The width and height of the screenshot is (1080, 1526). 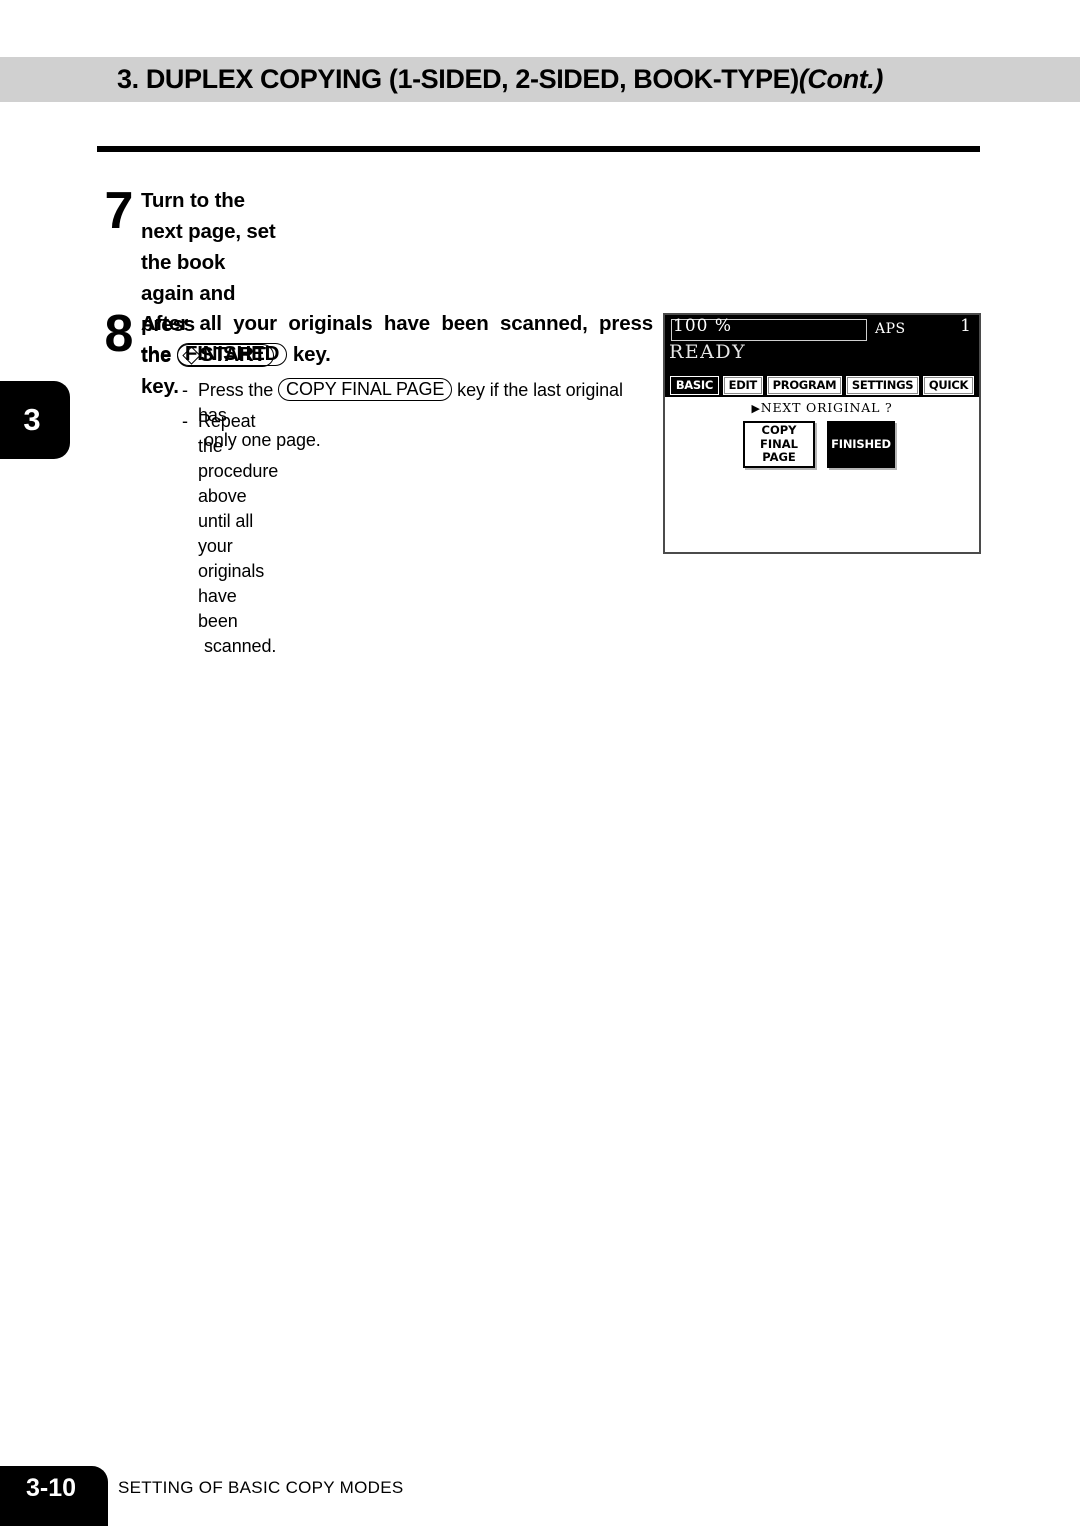 I want to click on lcd-zoom-ratio: 100 %, so click(x=703, y=326).